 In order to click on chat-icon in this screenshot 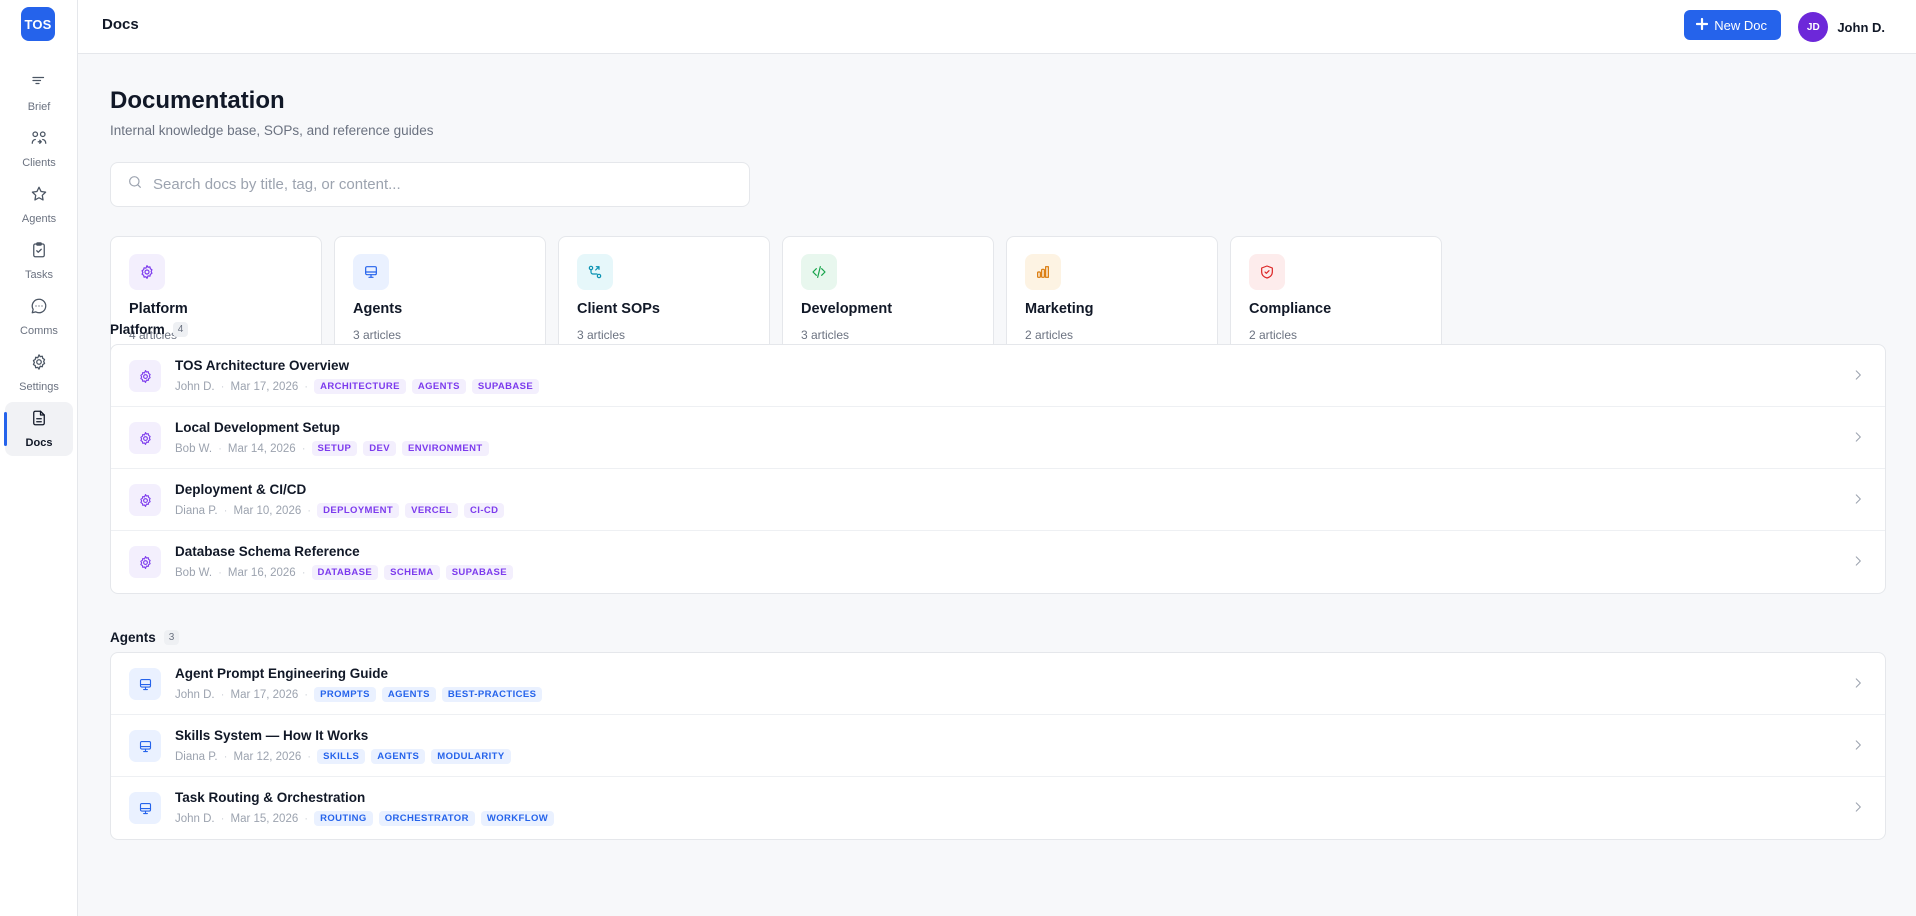, I will do `click(39, 308)`.